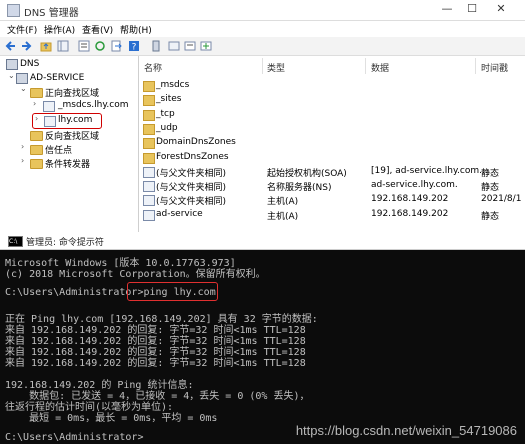 This screenshot has width=525, height=444. Describe the element at coordinates (26, 46) in the screenshot. I see `forward-icon` at that location.